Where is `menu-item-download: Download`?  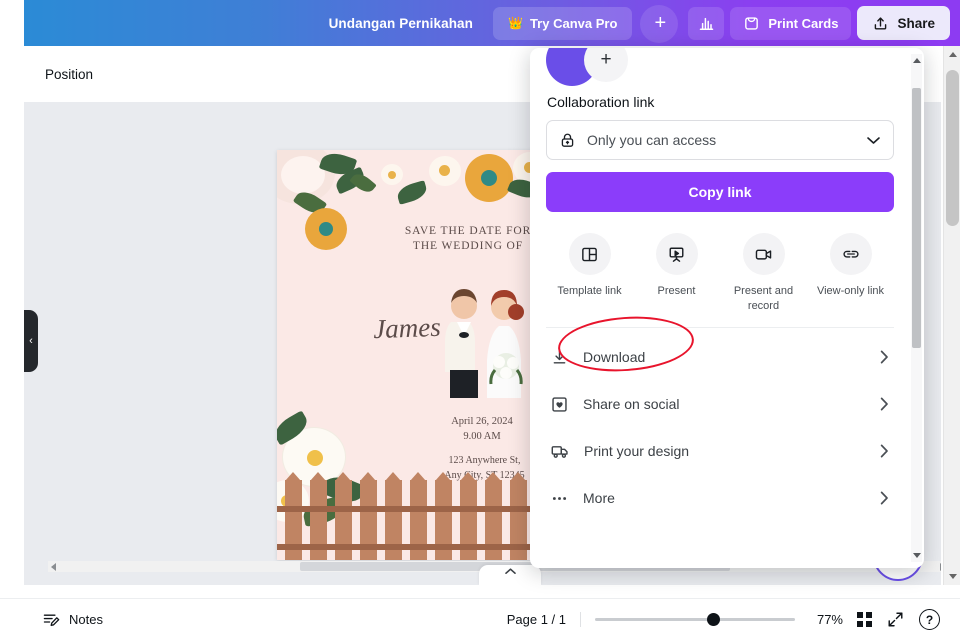
menu-item-download: Download is located at coordinates (720, 346).